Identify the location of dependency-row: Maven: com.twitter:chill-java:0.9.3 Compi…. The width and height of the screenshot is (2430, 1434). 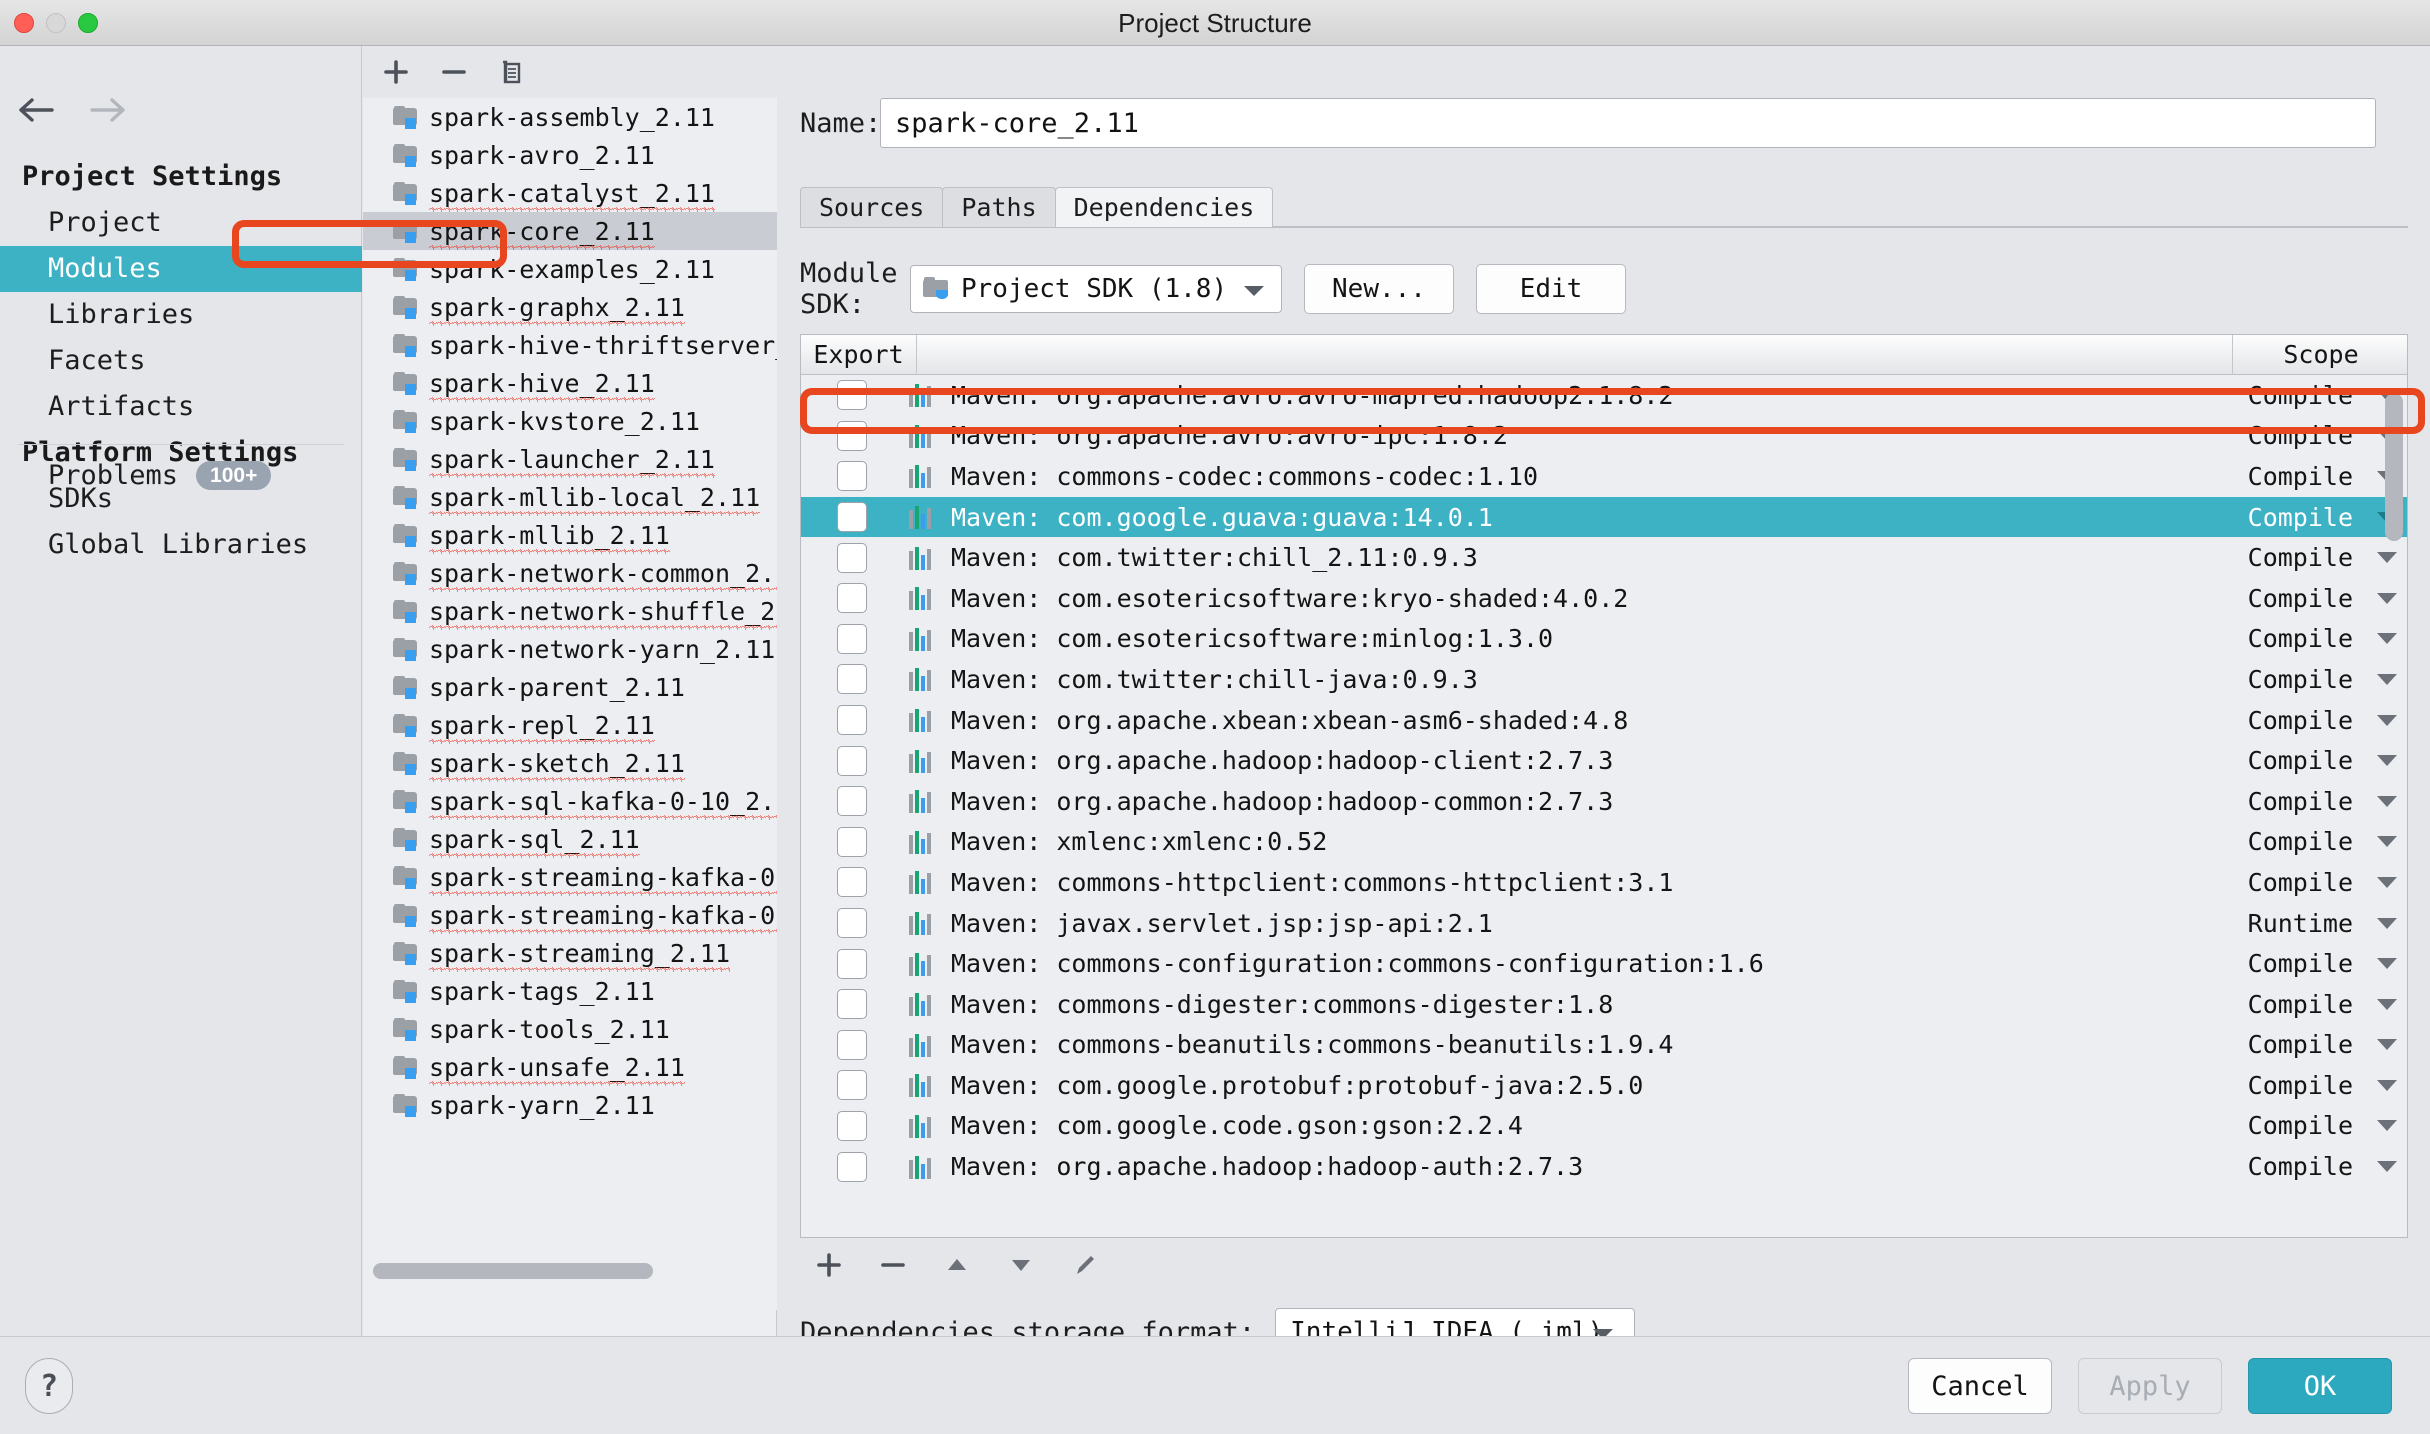
(1604, 679).